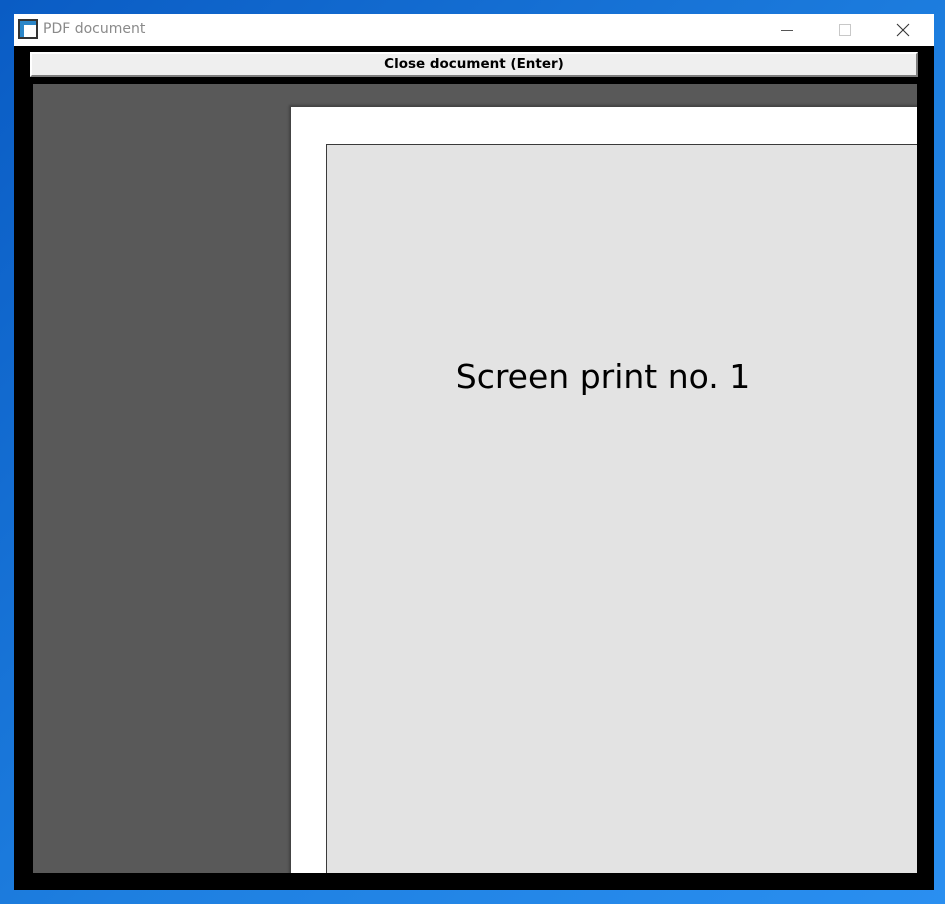  Describe the element at coordinates (603, 376) in the screenshot. I see `screen-print-caption: Screen print no. 1` at that location.